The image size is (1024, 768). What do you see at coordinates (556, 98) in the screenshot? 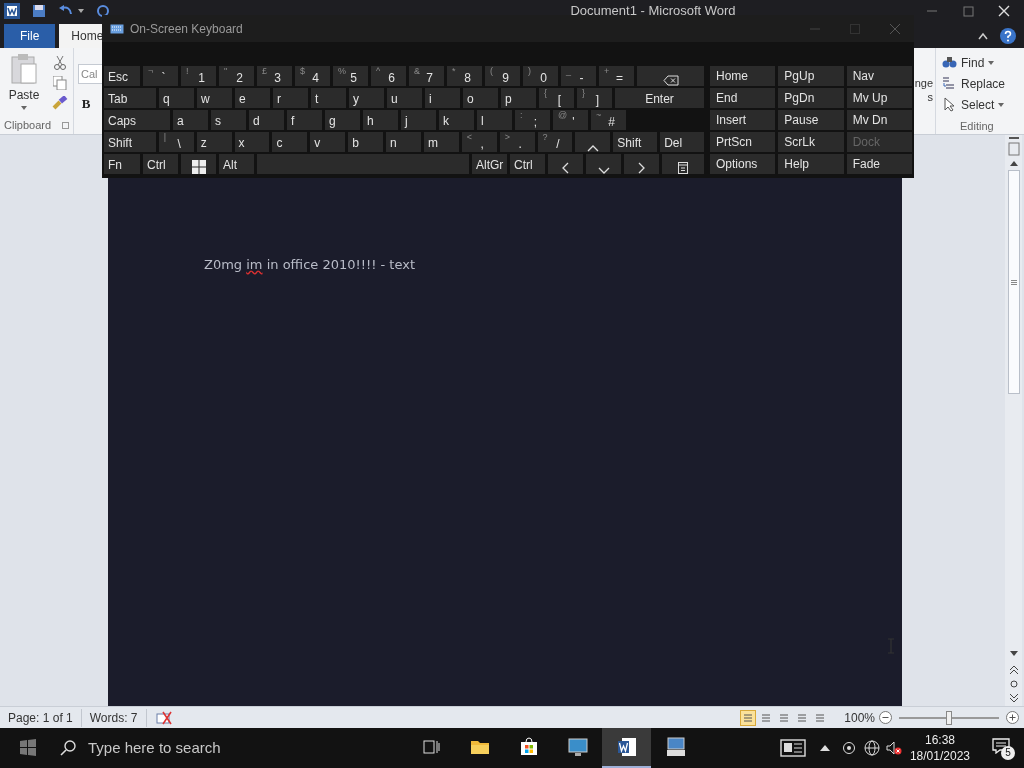
I see `keyboard-key: { [` at bounding box center [556, 98].